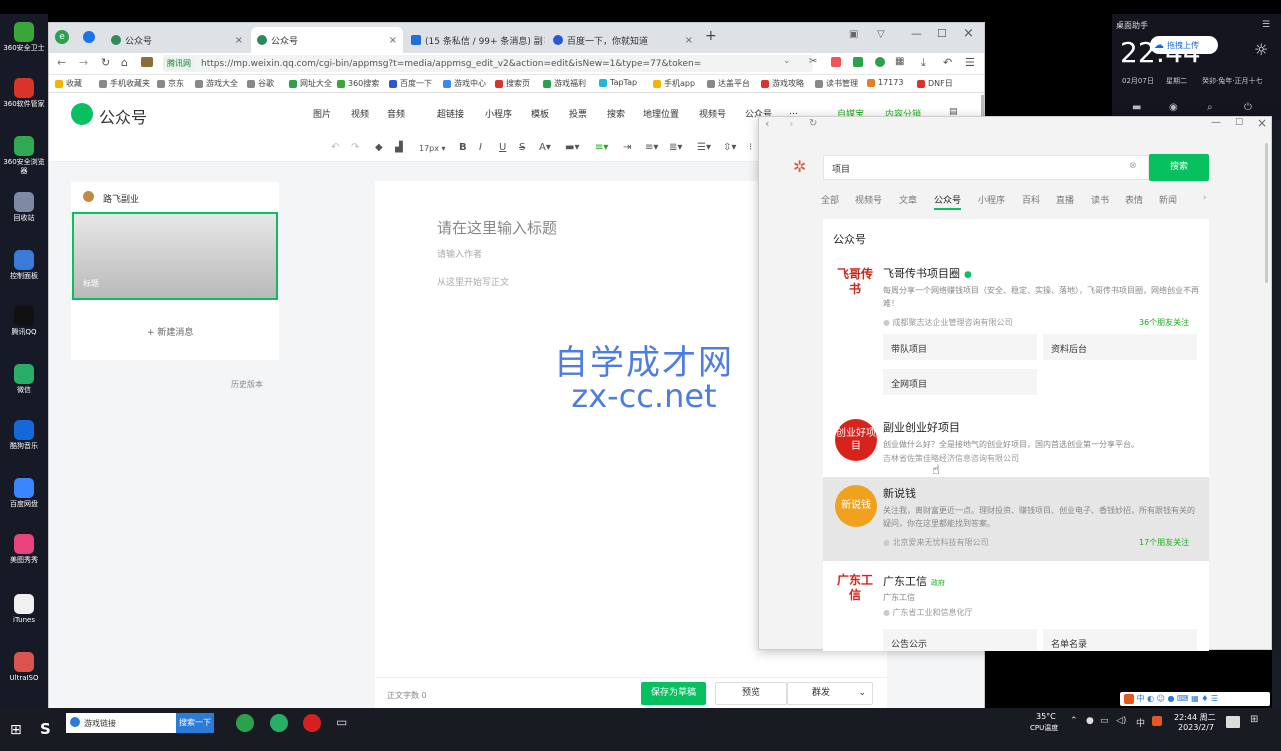 The height and width of the screenshot is (751, 1281). What do you see at coordinates (62, 37) in the screenshot?
I see `browser-logo-icon: e` at bounding box center [62, 37].